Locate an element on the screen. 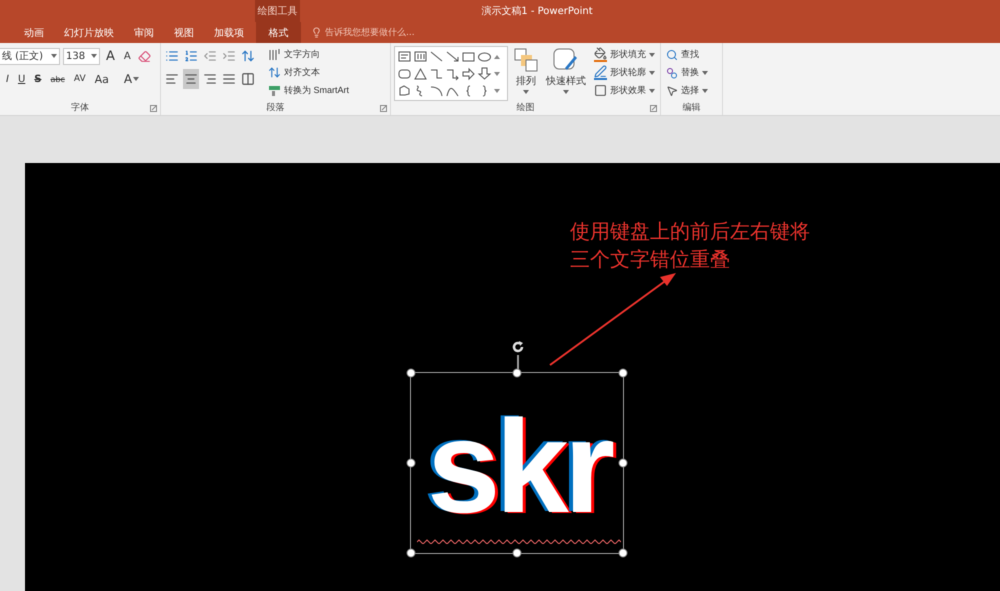 This screenshot has height=591, width=1000. shrink-font-button: A is located at coordinates (127, 56).